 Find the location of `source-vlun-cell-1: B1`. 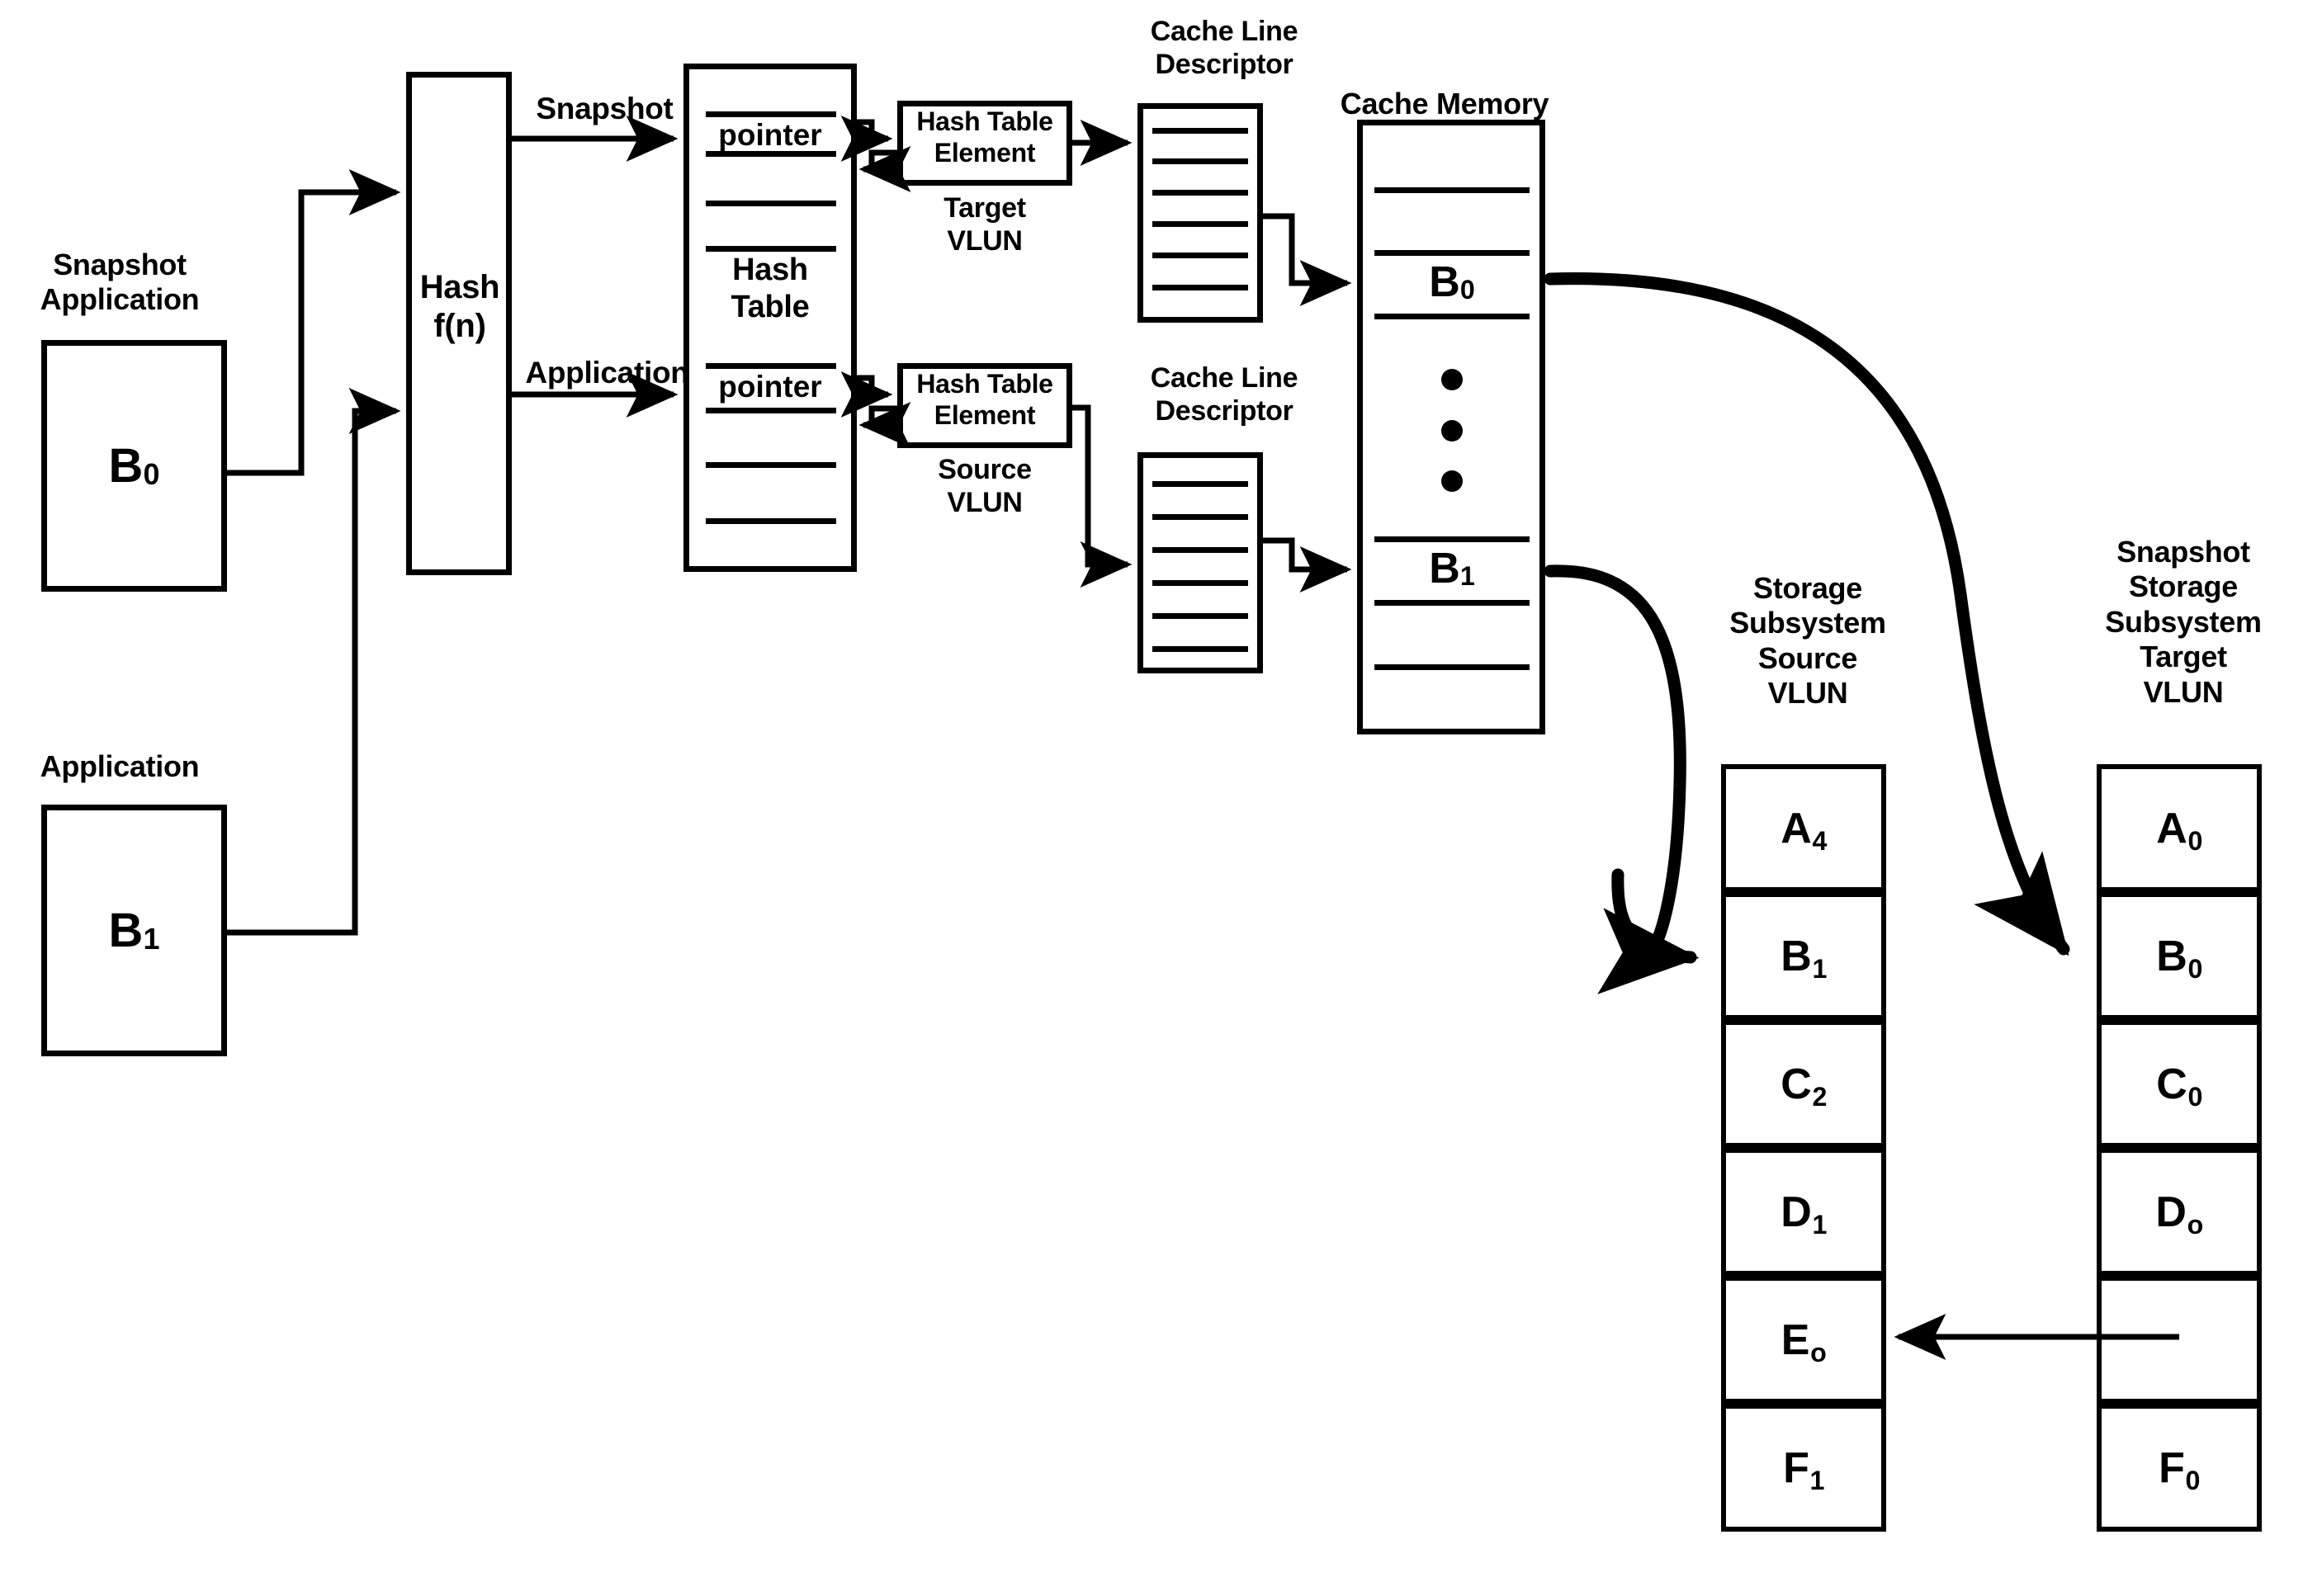

source-vlun-cell-1: B1 is located at coordinates (1804, 956).